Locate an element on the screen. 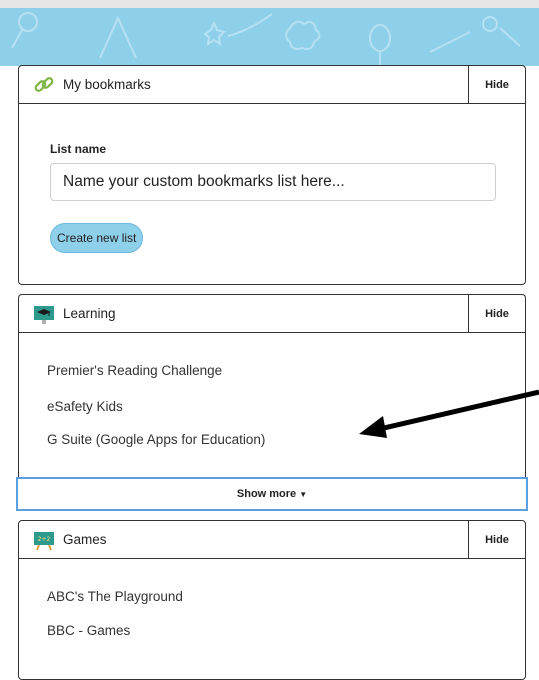  annotation-arrow-icon is located at coordinates (449, 413).